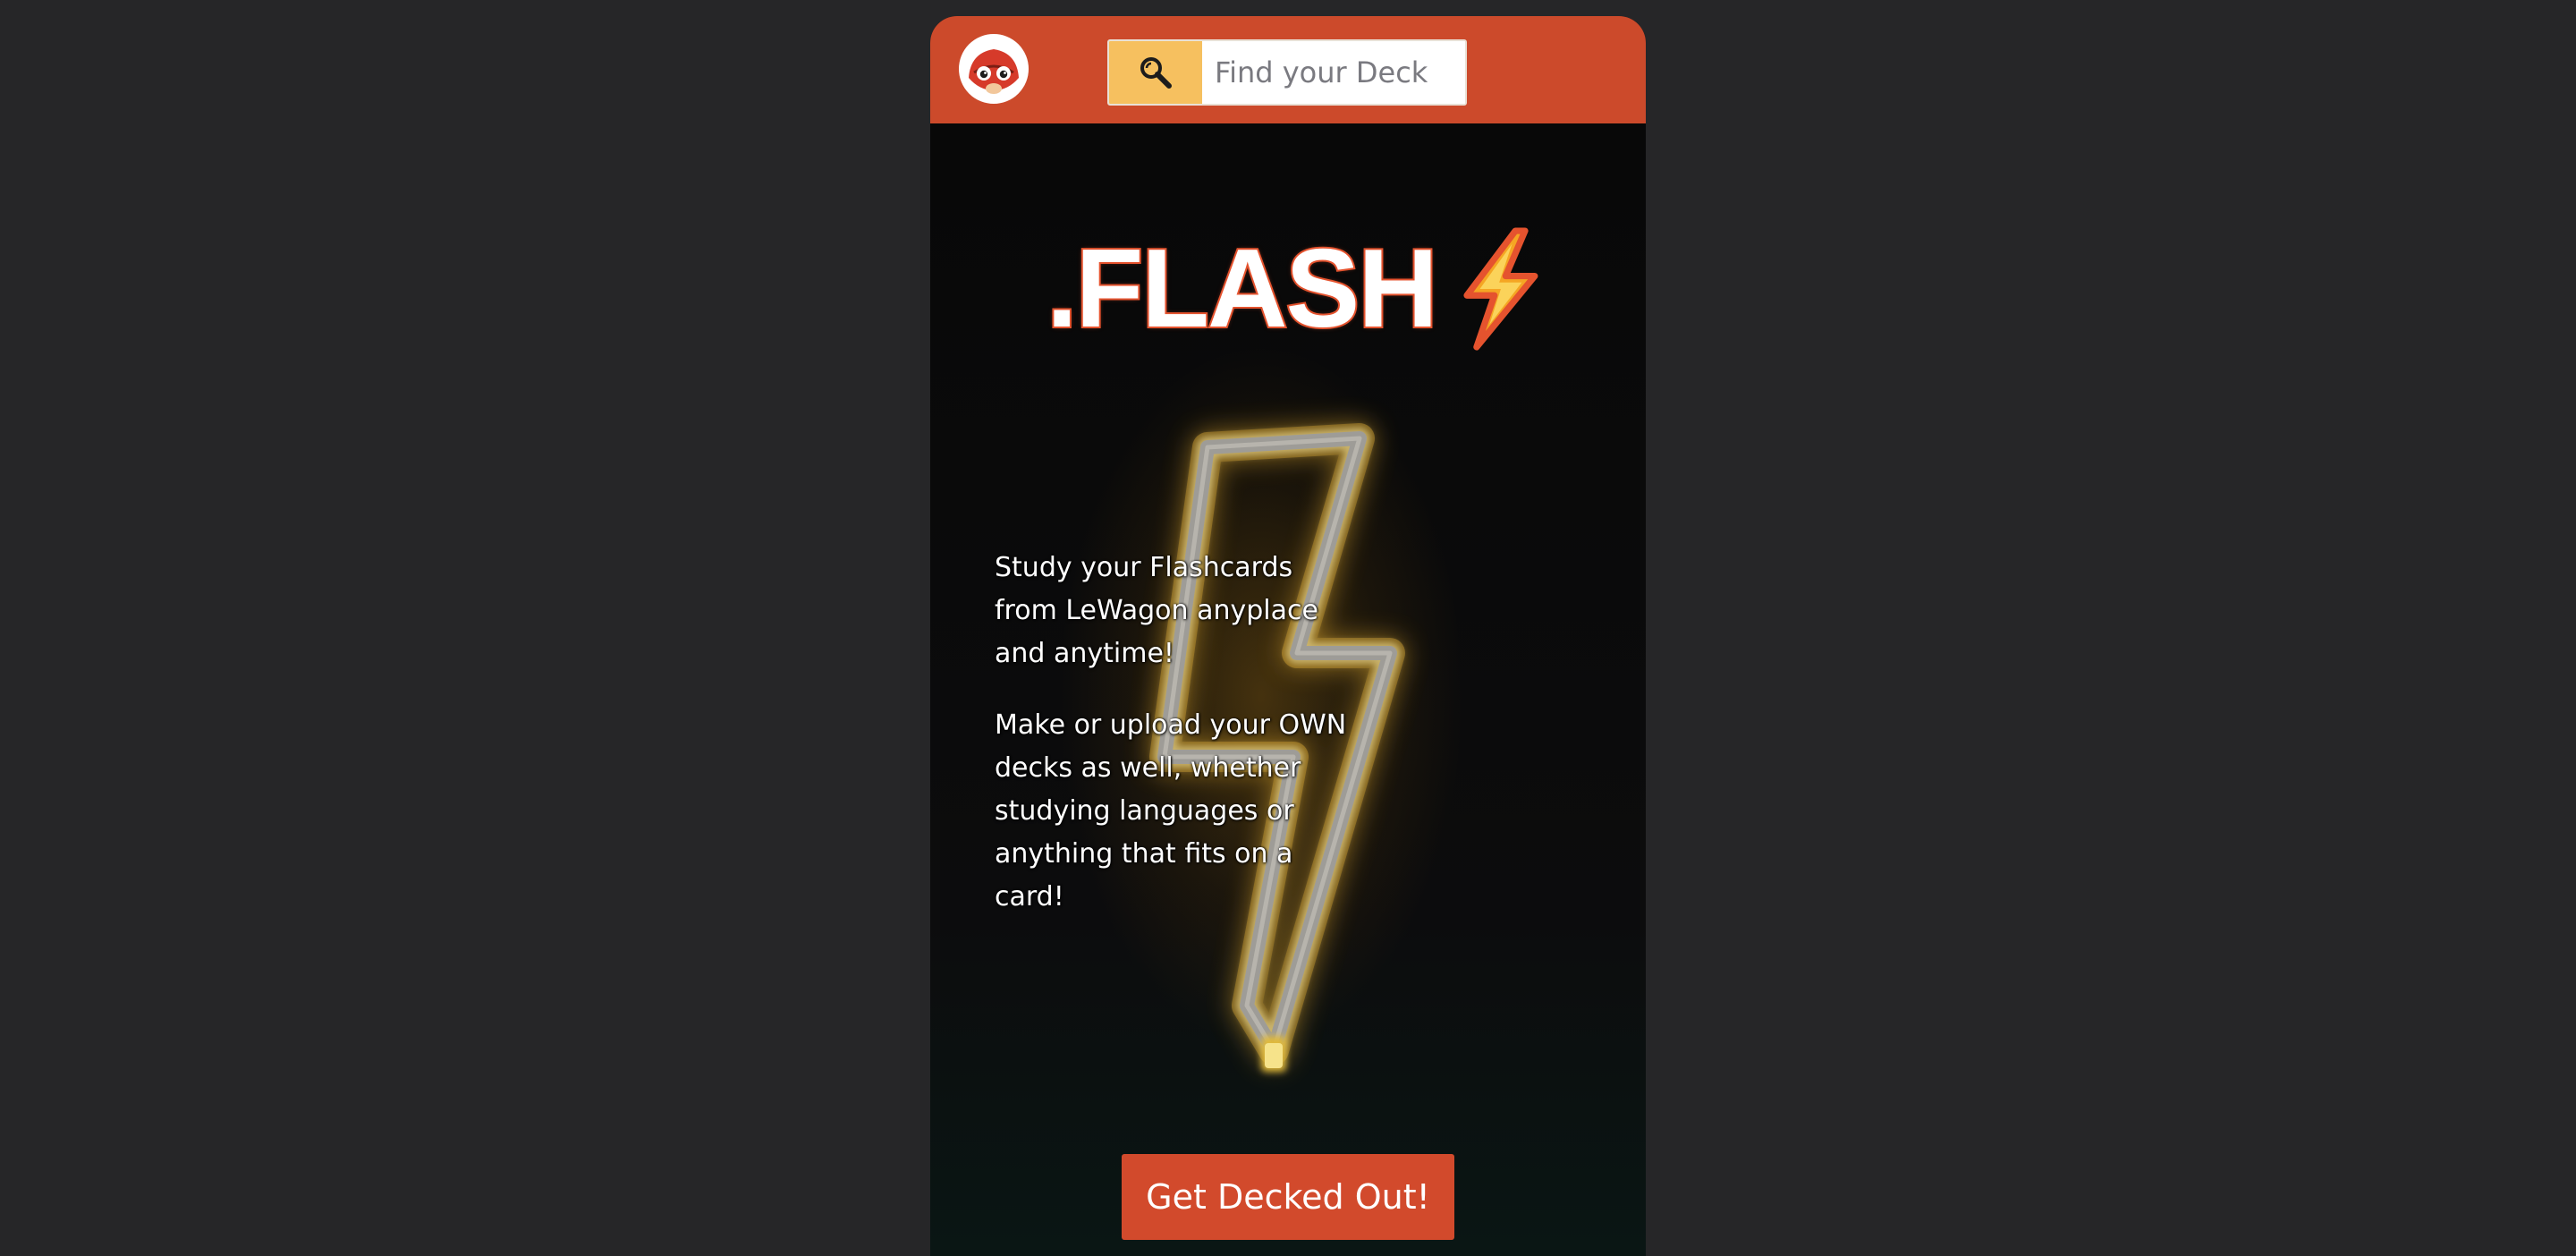  What do you see at coordinates (1500, 289) in the screenshot?
I see `lightning-bolt-icon` at bounding box center [1500, 289].